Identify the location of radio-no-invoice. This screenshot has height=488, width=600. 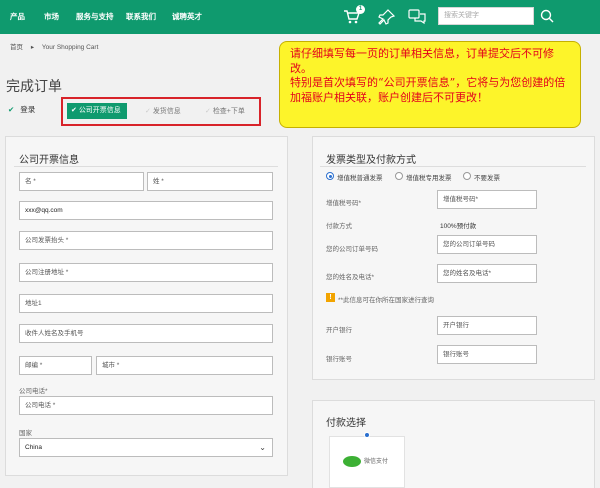
(467, 176).